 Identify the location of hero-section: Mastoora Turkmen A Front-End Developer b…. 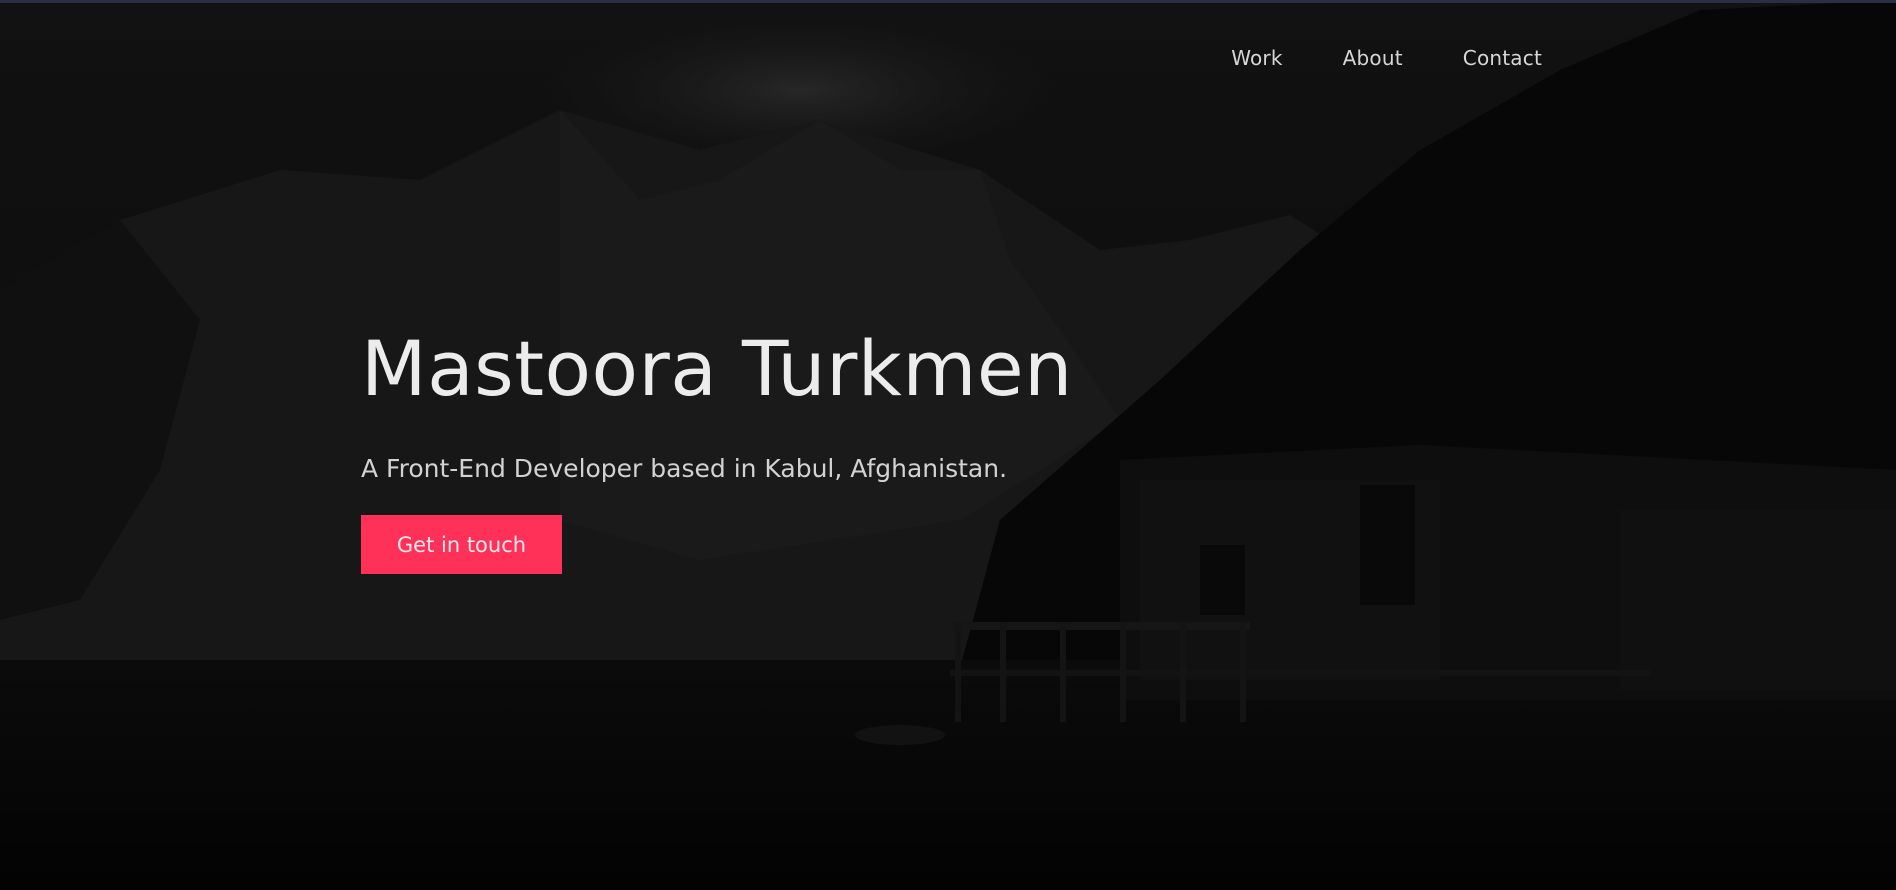
(717, 449).